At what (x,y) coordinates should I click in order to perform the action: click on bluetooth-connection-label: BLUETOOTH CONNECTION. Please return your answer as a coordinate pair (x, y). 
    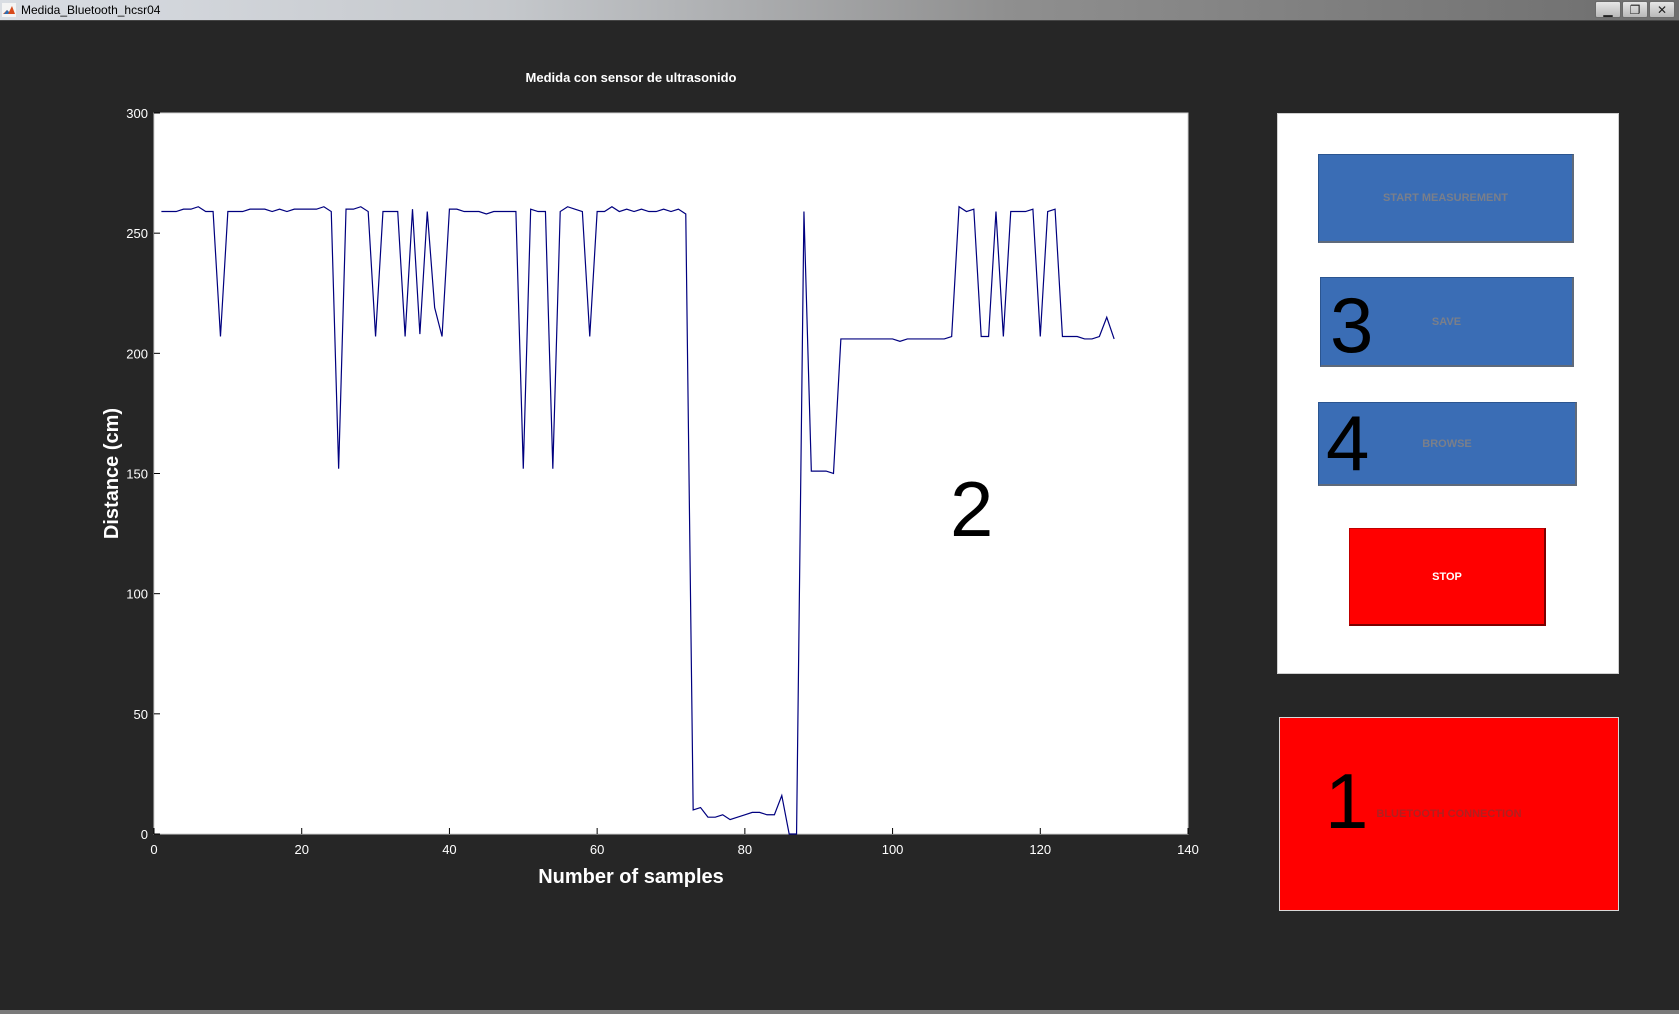
    Looking at the image, I should click on (1449, 814).